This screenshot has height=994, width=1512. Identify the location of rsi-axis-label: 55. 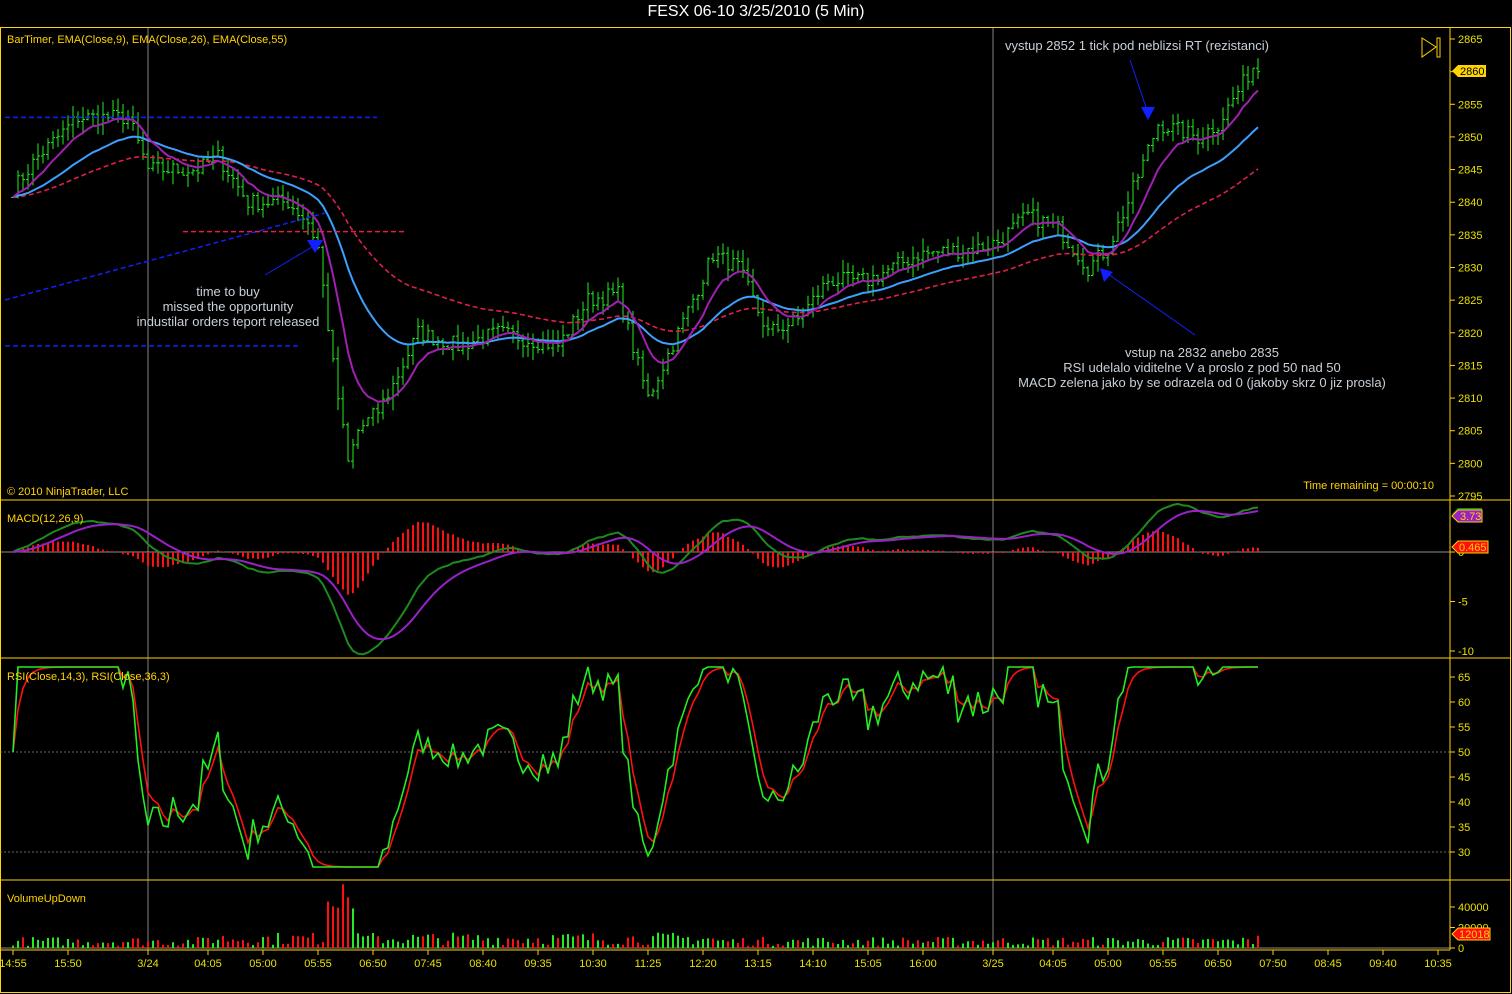
(1464, 728).